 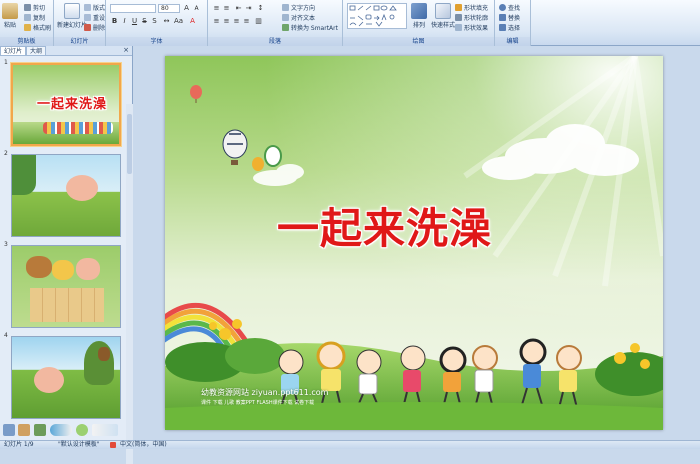 I want to click on font-name-combo, so click(x=133, y=8).